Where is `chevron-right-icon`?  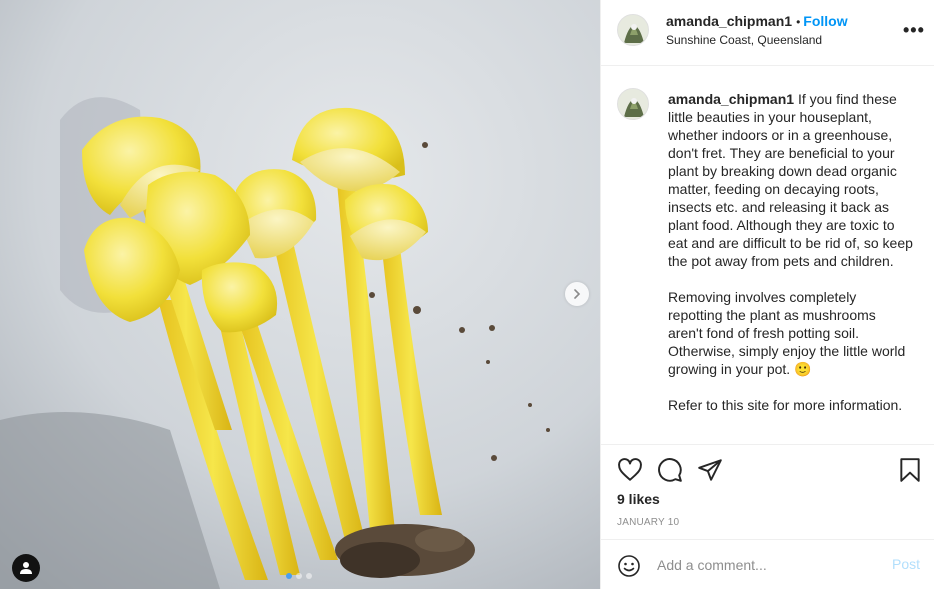 chevron-right-icon is located at coordinates (577, 294).